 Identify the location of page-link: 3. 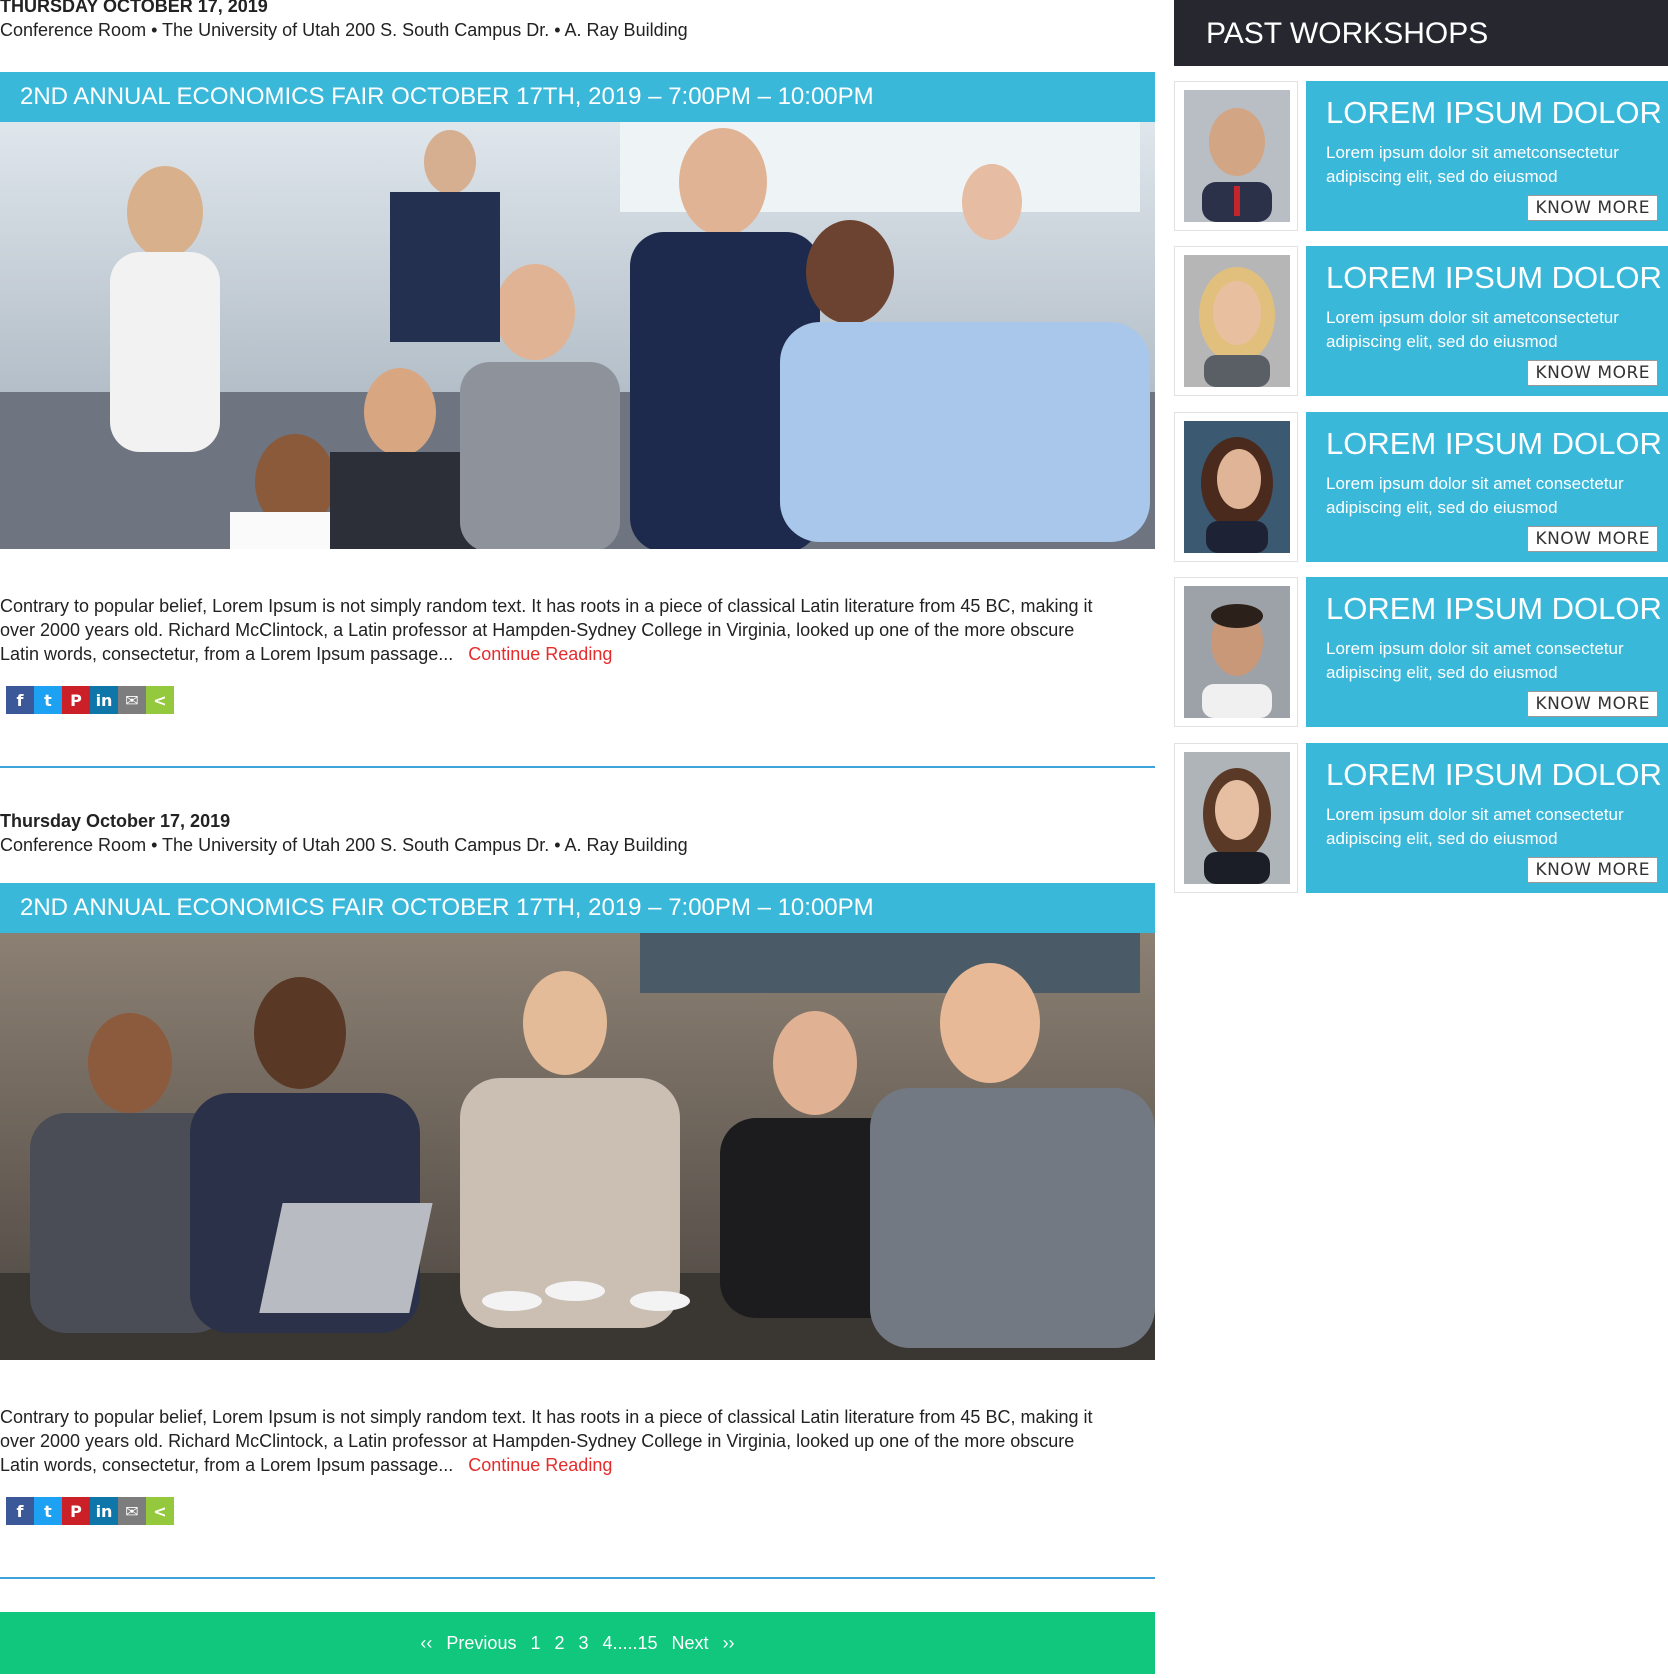
(583, 1643).